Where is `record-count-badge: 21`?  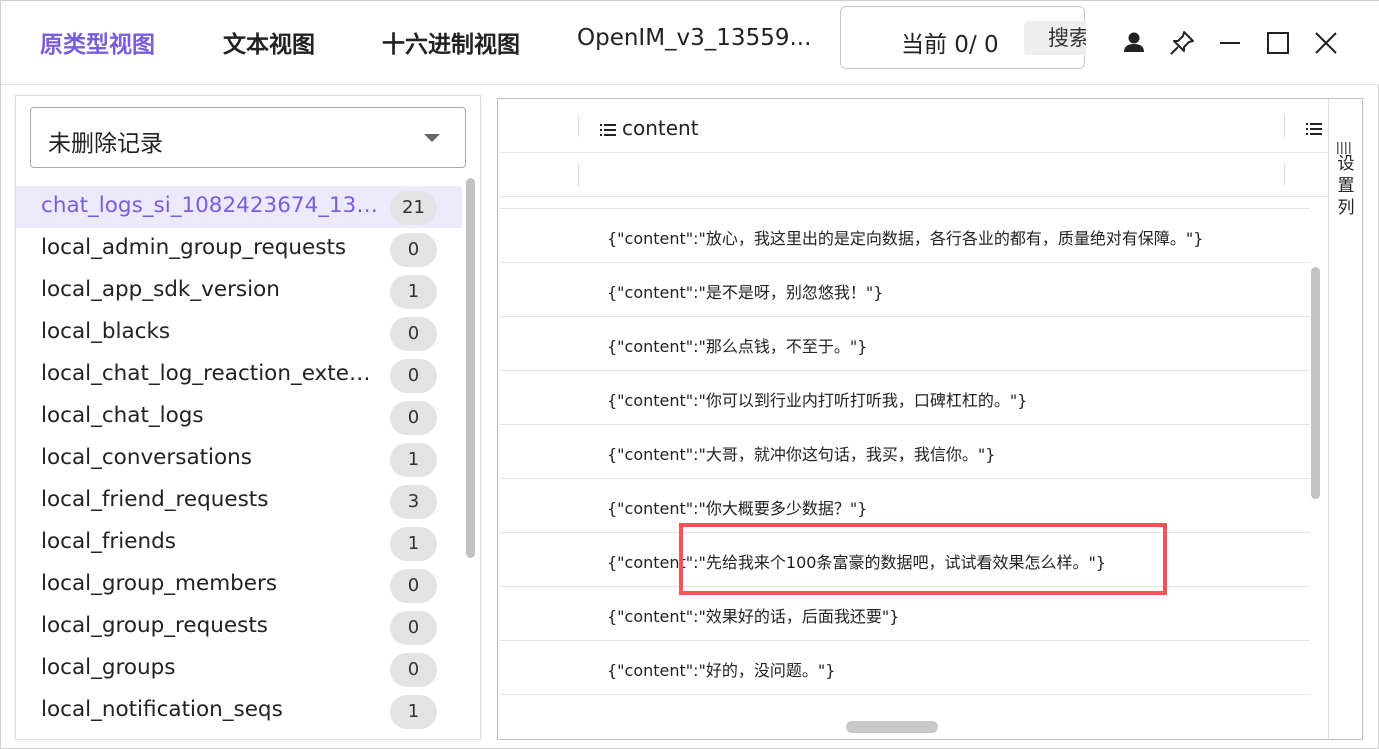 record-count-badge: 21 is located at coordinates (413, 208).